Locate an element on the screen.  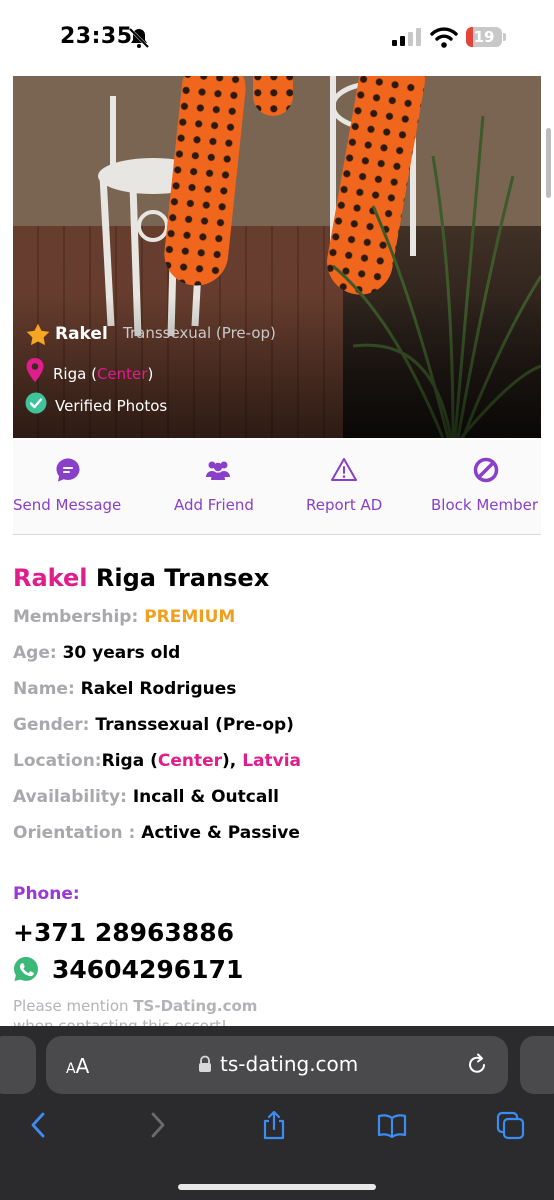
location-country-link: Latvia is located at coordinates (271, 761).